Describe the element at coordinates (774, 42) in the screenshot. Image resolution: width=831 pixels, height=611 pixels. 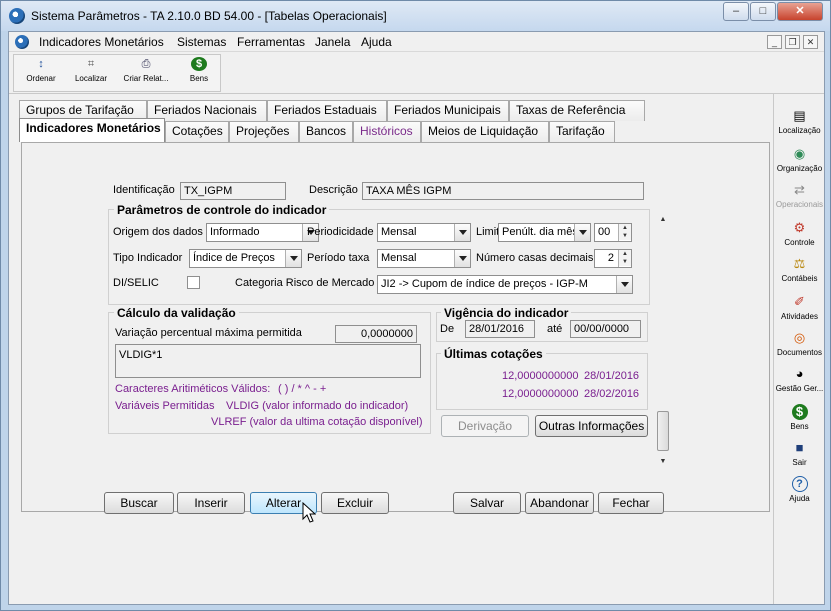
I see `mdi-minimize-button: _` at that location.